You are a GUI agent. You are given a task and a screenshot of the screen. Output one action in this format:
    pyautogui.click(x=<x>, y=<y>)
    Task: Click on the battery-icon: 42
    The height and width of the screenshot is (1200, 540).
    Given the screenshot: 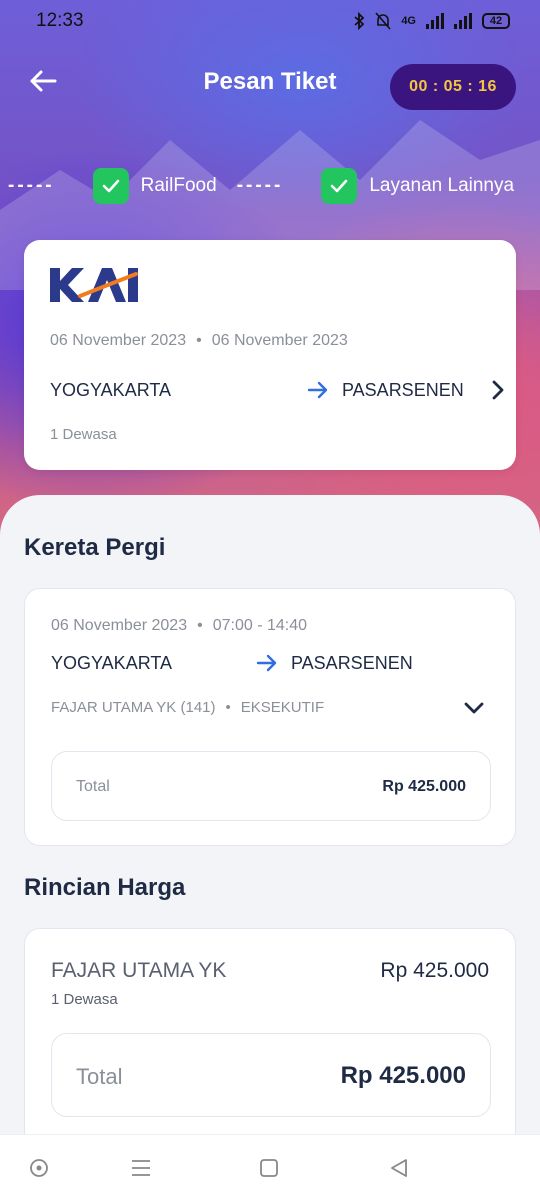 What is the action you would take?
    pyautogui.click(x=496, y=21)
    